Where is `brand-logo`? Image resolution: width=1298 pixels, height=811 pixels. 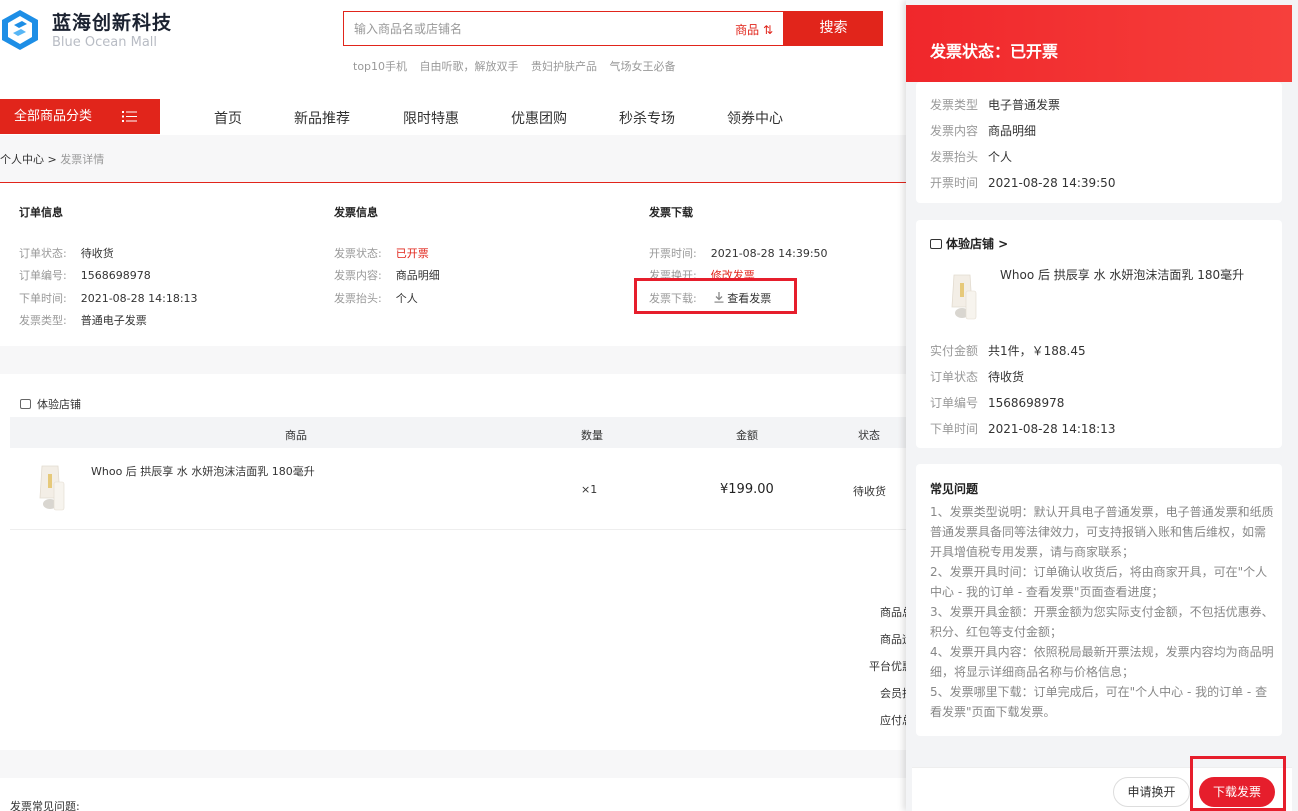
brand-logo is located at coordinates (20, 30).